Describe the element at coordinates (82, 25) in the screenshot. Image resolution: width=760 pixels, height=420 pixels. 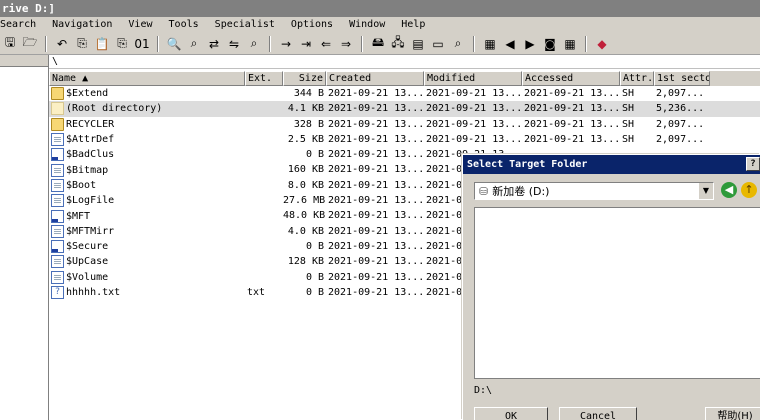
I see `menu-navigation: Navigation` at that location.